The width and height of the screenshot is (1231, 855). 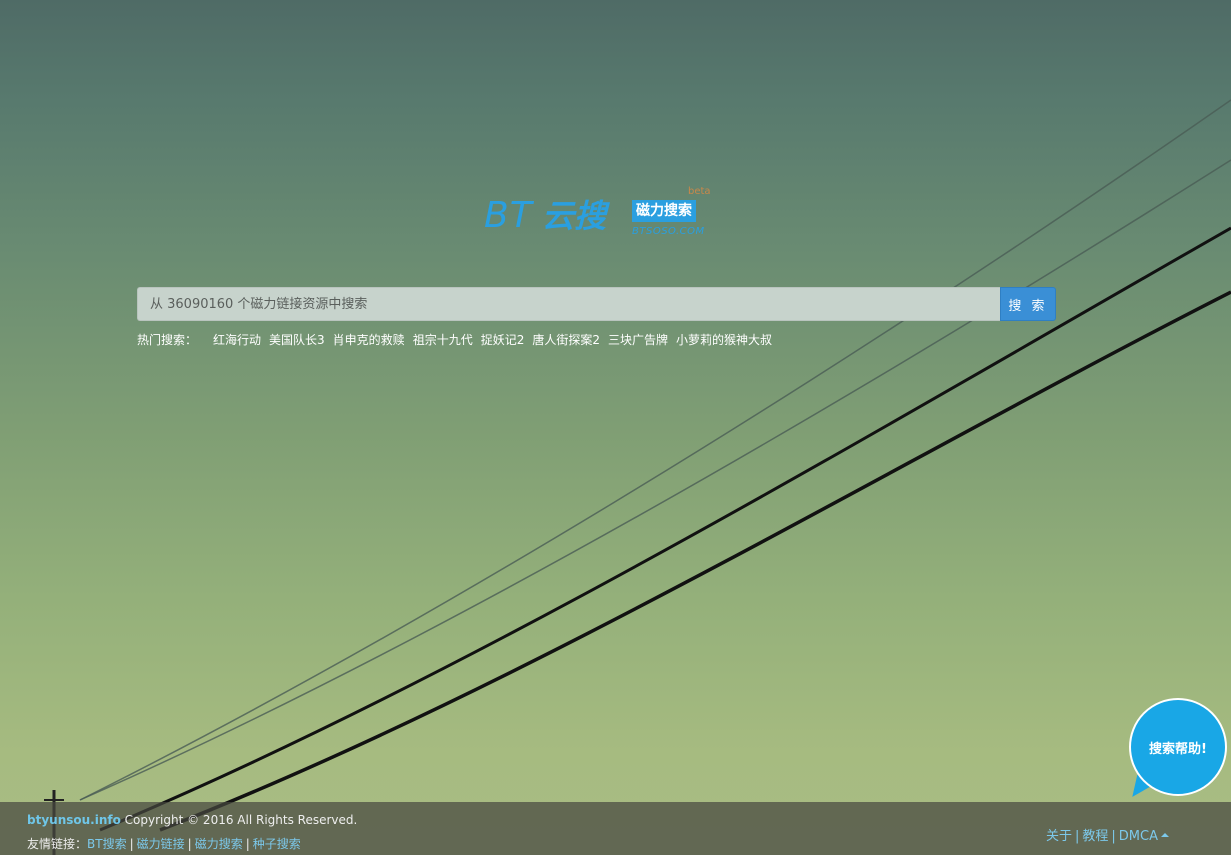 What do you see at coordinates (237, 339) in the screenshot?
I see `hot-search-link: 红海行动` at bounding box center [237, 339].